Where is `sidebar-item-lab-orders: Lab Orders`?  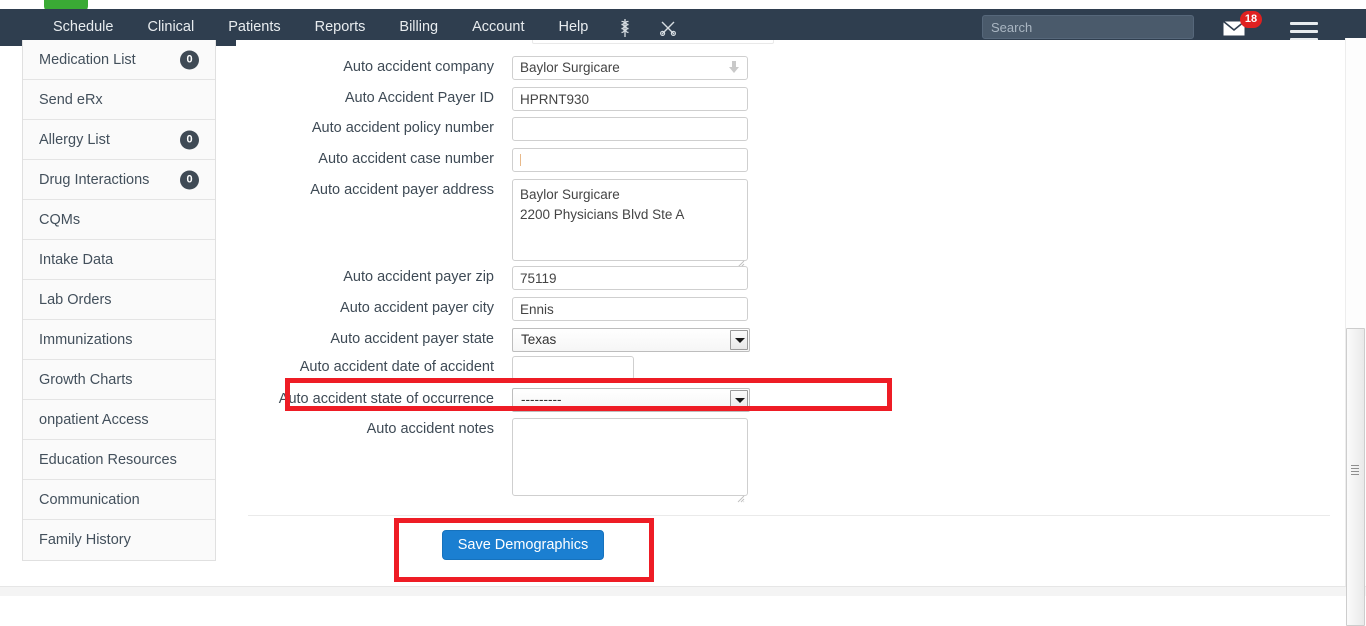 sidebar-item-lab-orders: Lab Orders is located at coordinates (119, 300).